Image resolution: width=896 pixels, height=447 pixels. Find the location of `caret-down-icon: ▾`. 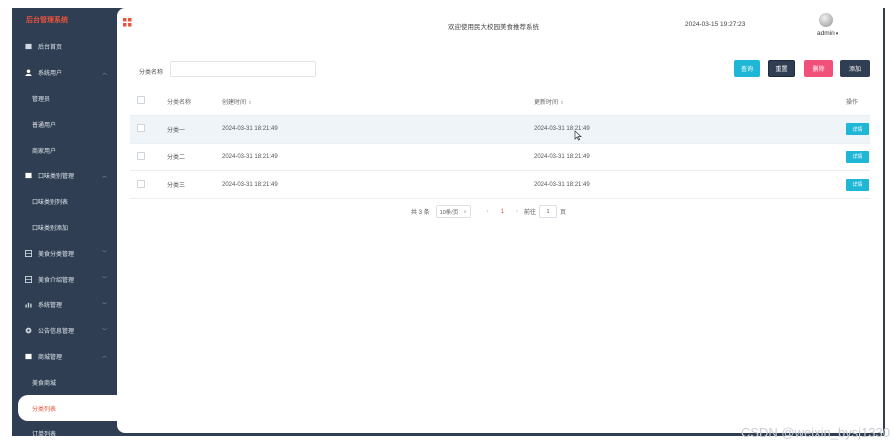

caret-down-icon: ▾ is located at coordinates (837, 34).